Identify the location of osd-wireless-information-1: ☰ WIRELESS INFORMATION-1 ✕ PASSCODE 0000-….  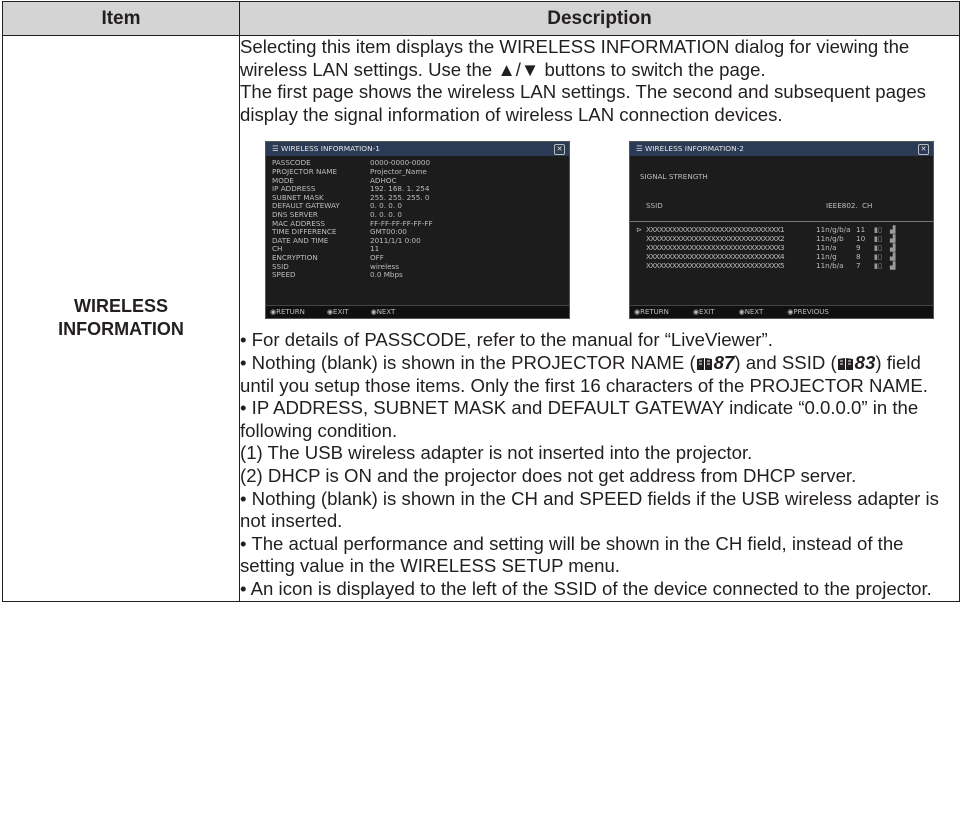
(417, 230).